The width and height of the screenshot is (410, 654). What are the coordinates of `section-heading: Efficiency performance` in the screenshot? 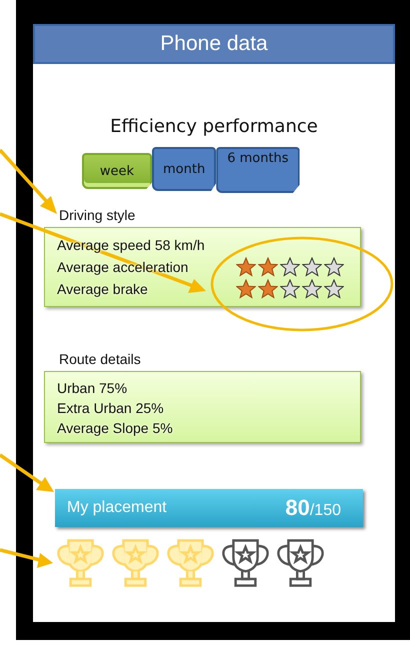 It's located at (214, 126).